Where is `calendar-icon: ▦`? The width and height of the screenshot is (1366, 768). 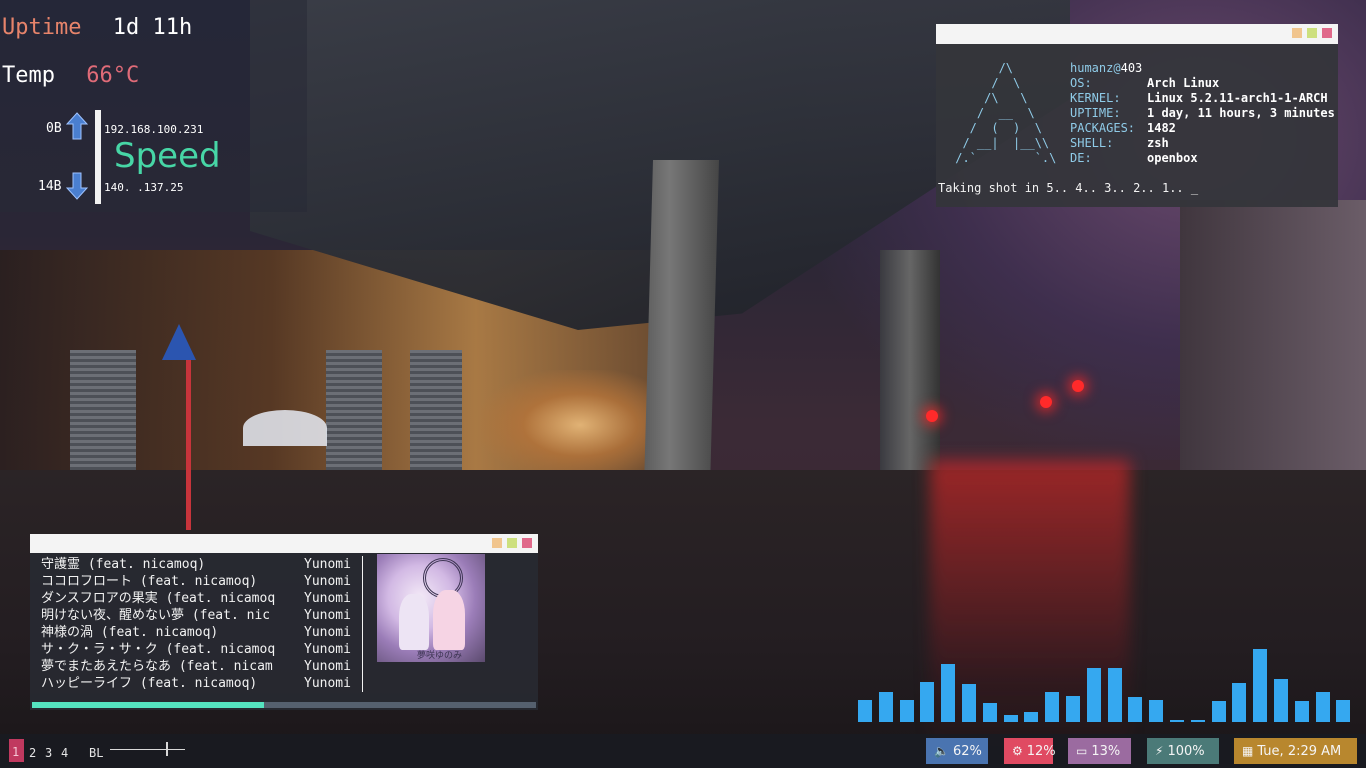 calendar-icon: ▦ is located at coordinates (1248, 751).